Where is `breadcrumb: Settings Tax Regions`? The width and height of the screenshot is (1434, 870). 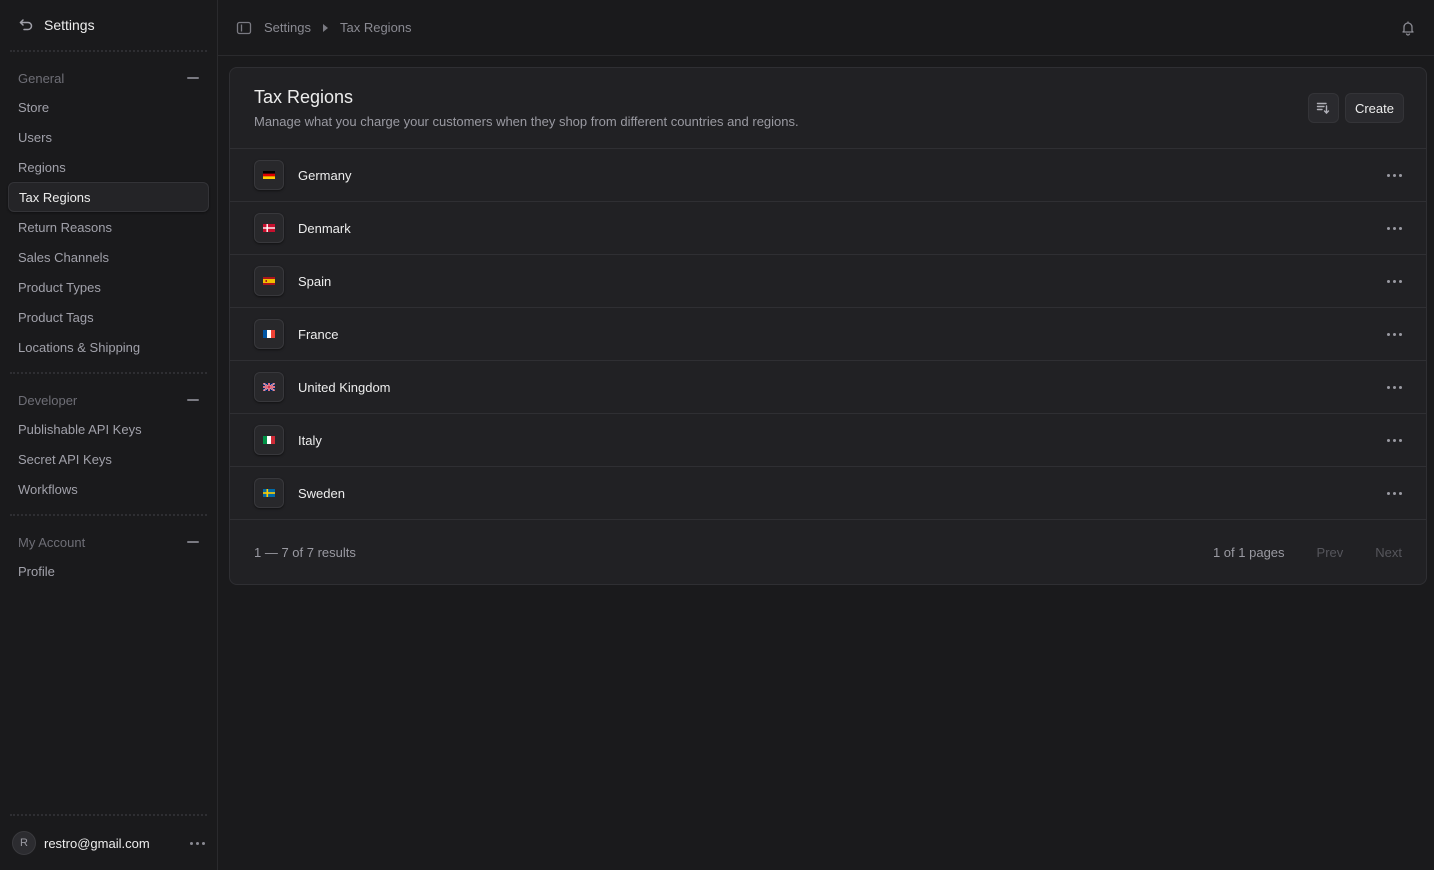 breadcrumb: Settings Tax Regions is located at coordinates (324, 28).